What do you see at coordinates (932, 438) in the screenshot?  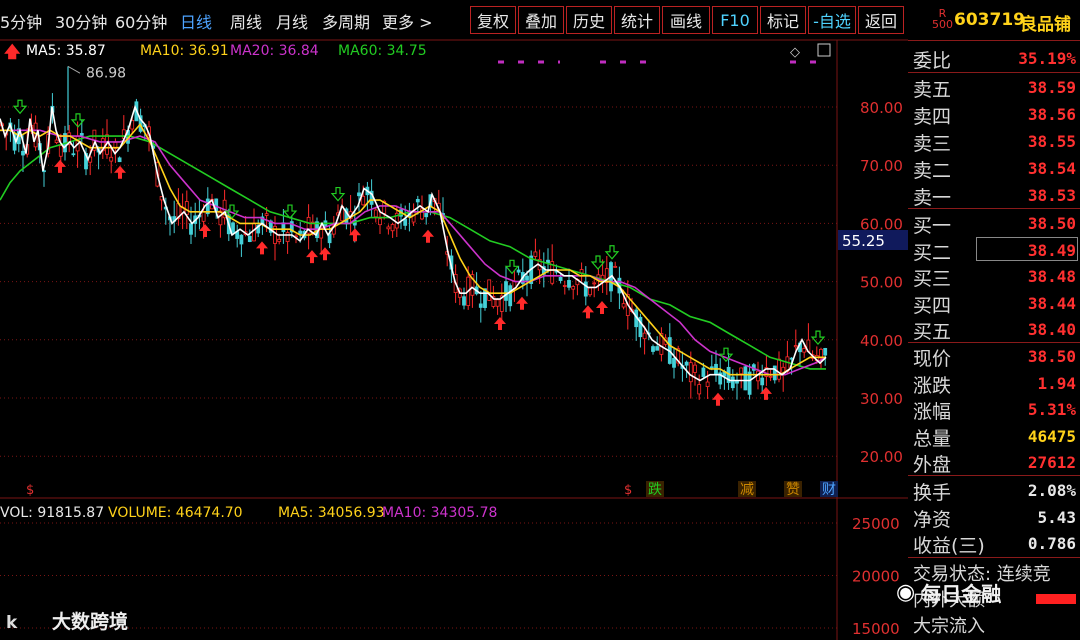 I see `stat-row-3-label: 总量` at bounding box center [932, 438].